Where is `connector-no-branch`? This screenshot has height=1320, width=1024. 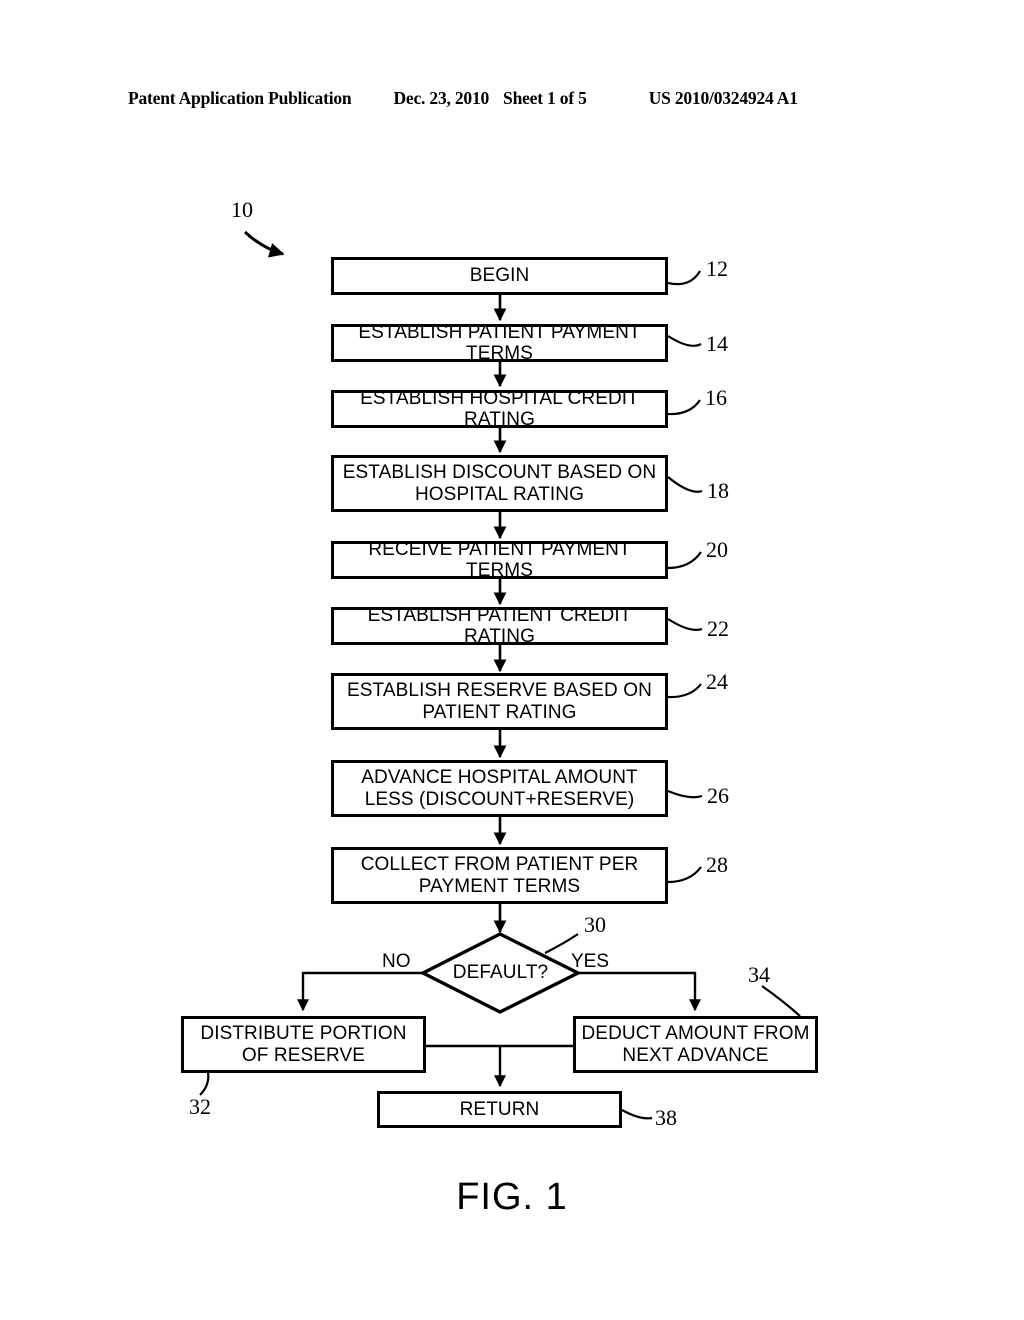 connector-no-branch is located at coordinates (360, 991).